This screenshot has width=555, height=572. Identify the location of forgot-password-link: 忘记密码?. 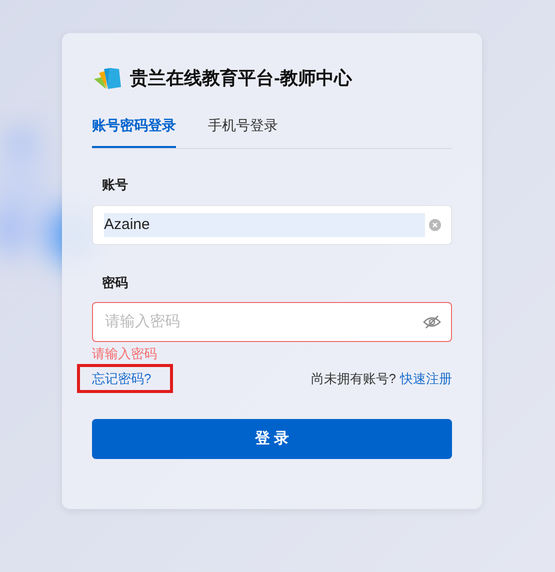
(125, 378).